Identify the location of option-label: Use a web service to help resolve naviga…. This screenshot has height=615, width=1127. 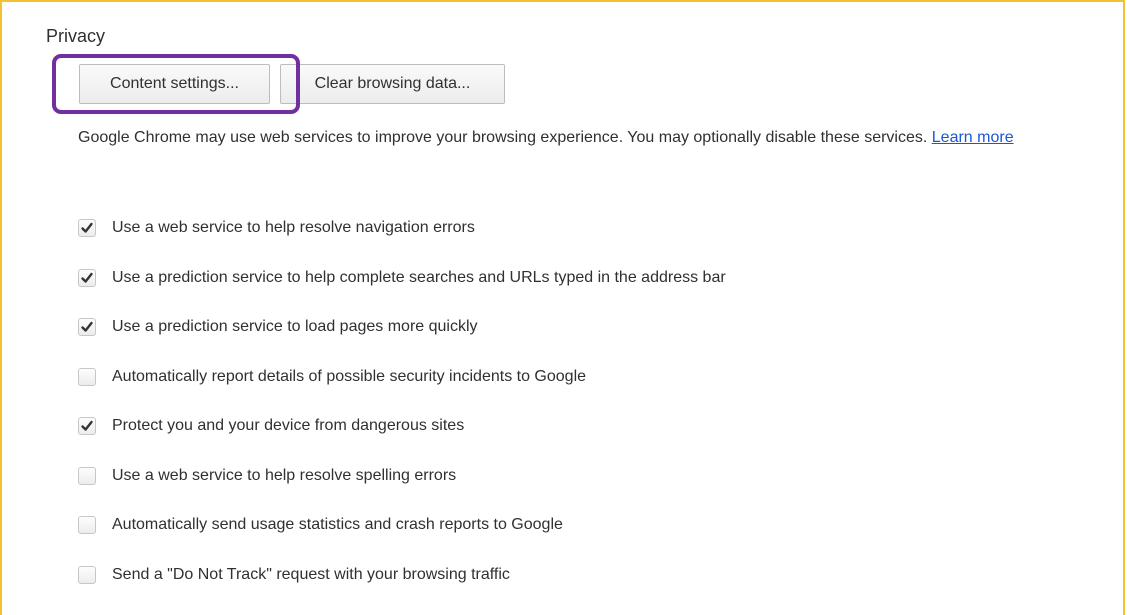
(293, 227).